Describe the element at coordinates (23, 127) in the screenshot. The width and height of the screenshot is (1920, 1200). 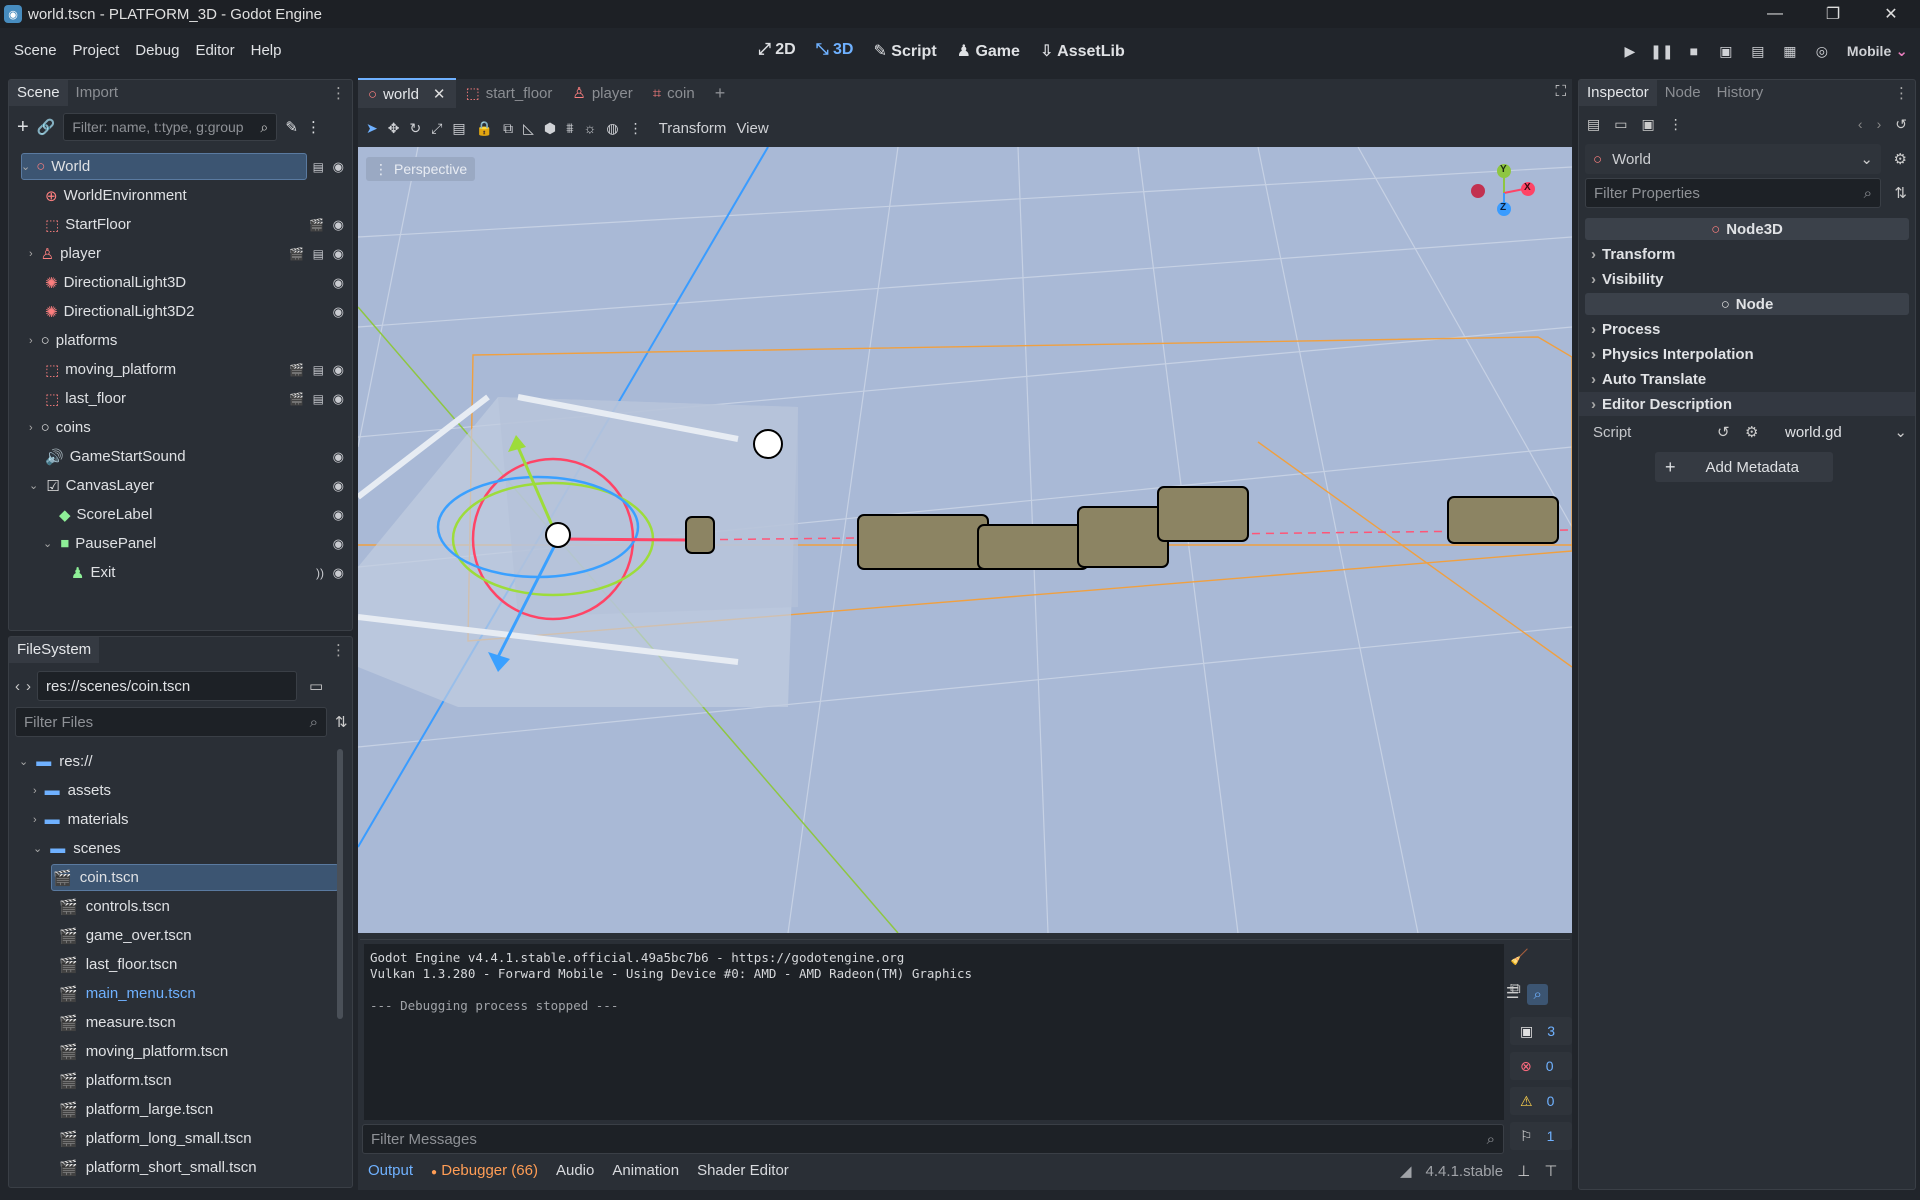
I see `add-node-icon: +` at that location.